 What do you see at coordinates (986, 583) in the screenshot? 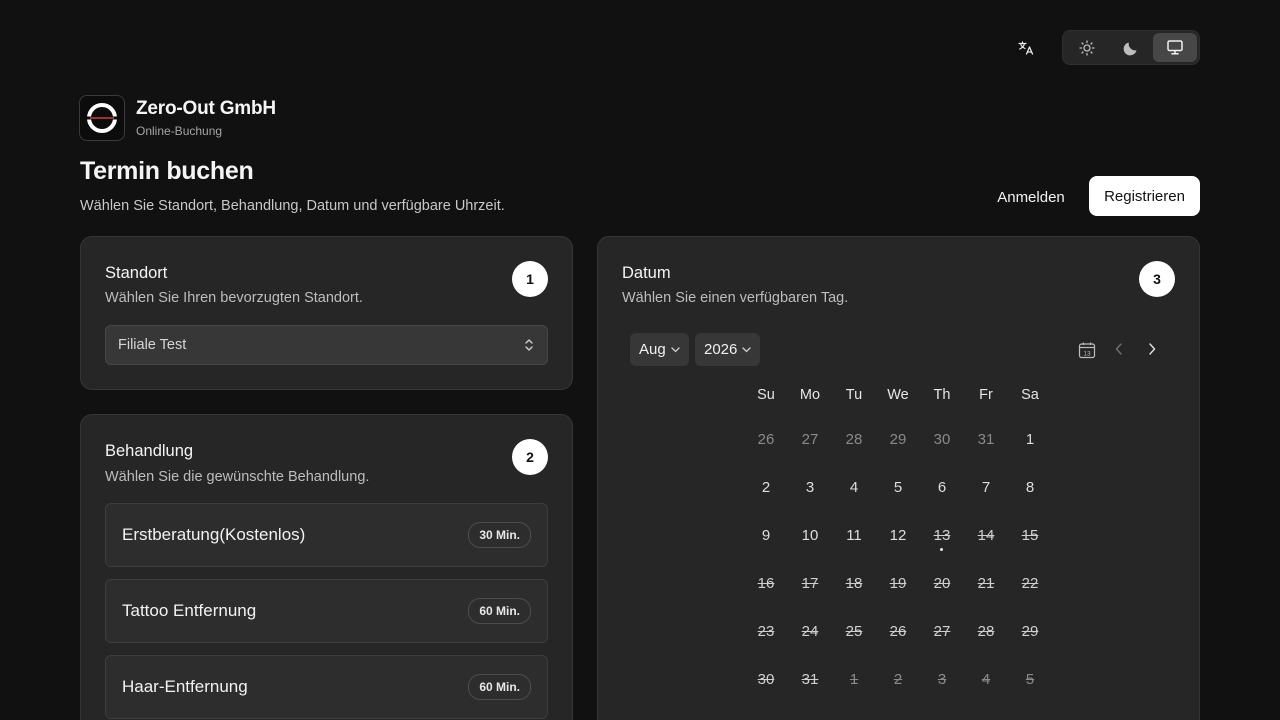
I see `calendar-day: 21` at bounding box center [986, 583].